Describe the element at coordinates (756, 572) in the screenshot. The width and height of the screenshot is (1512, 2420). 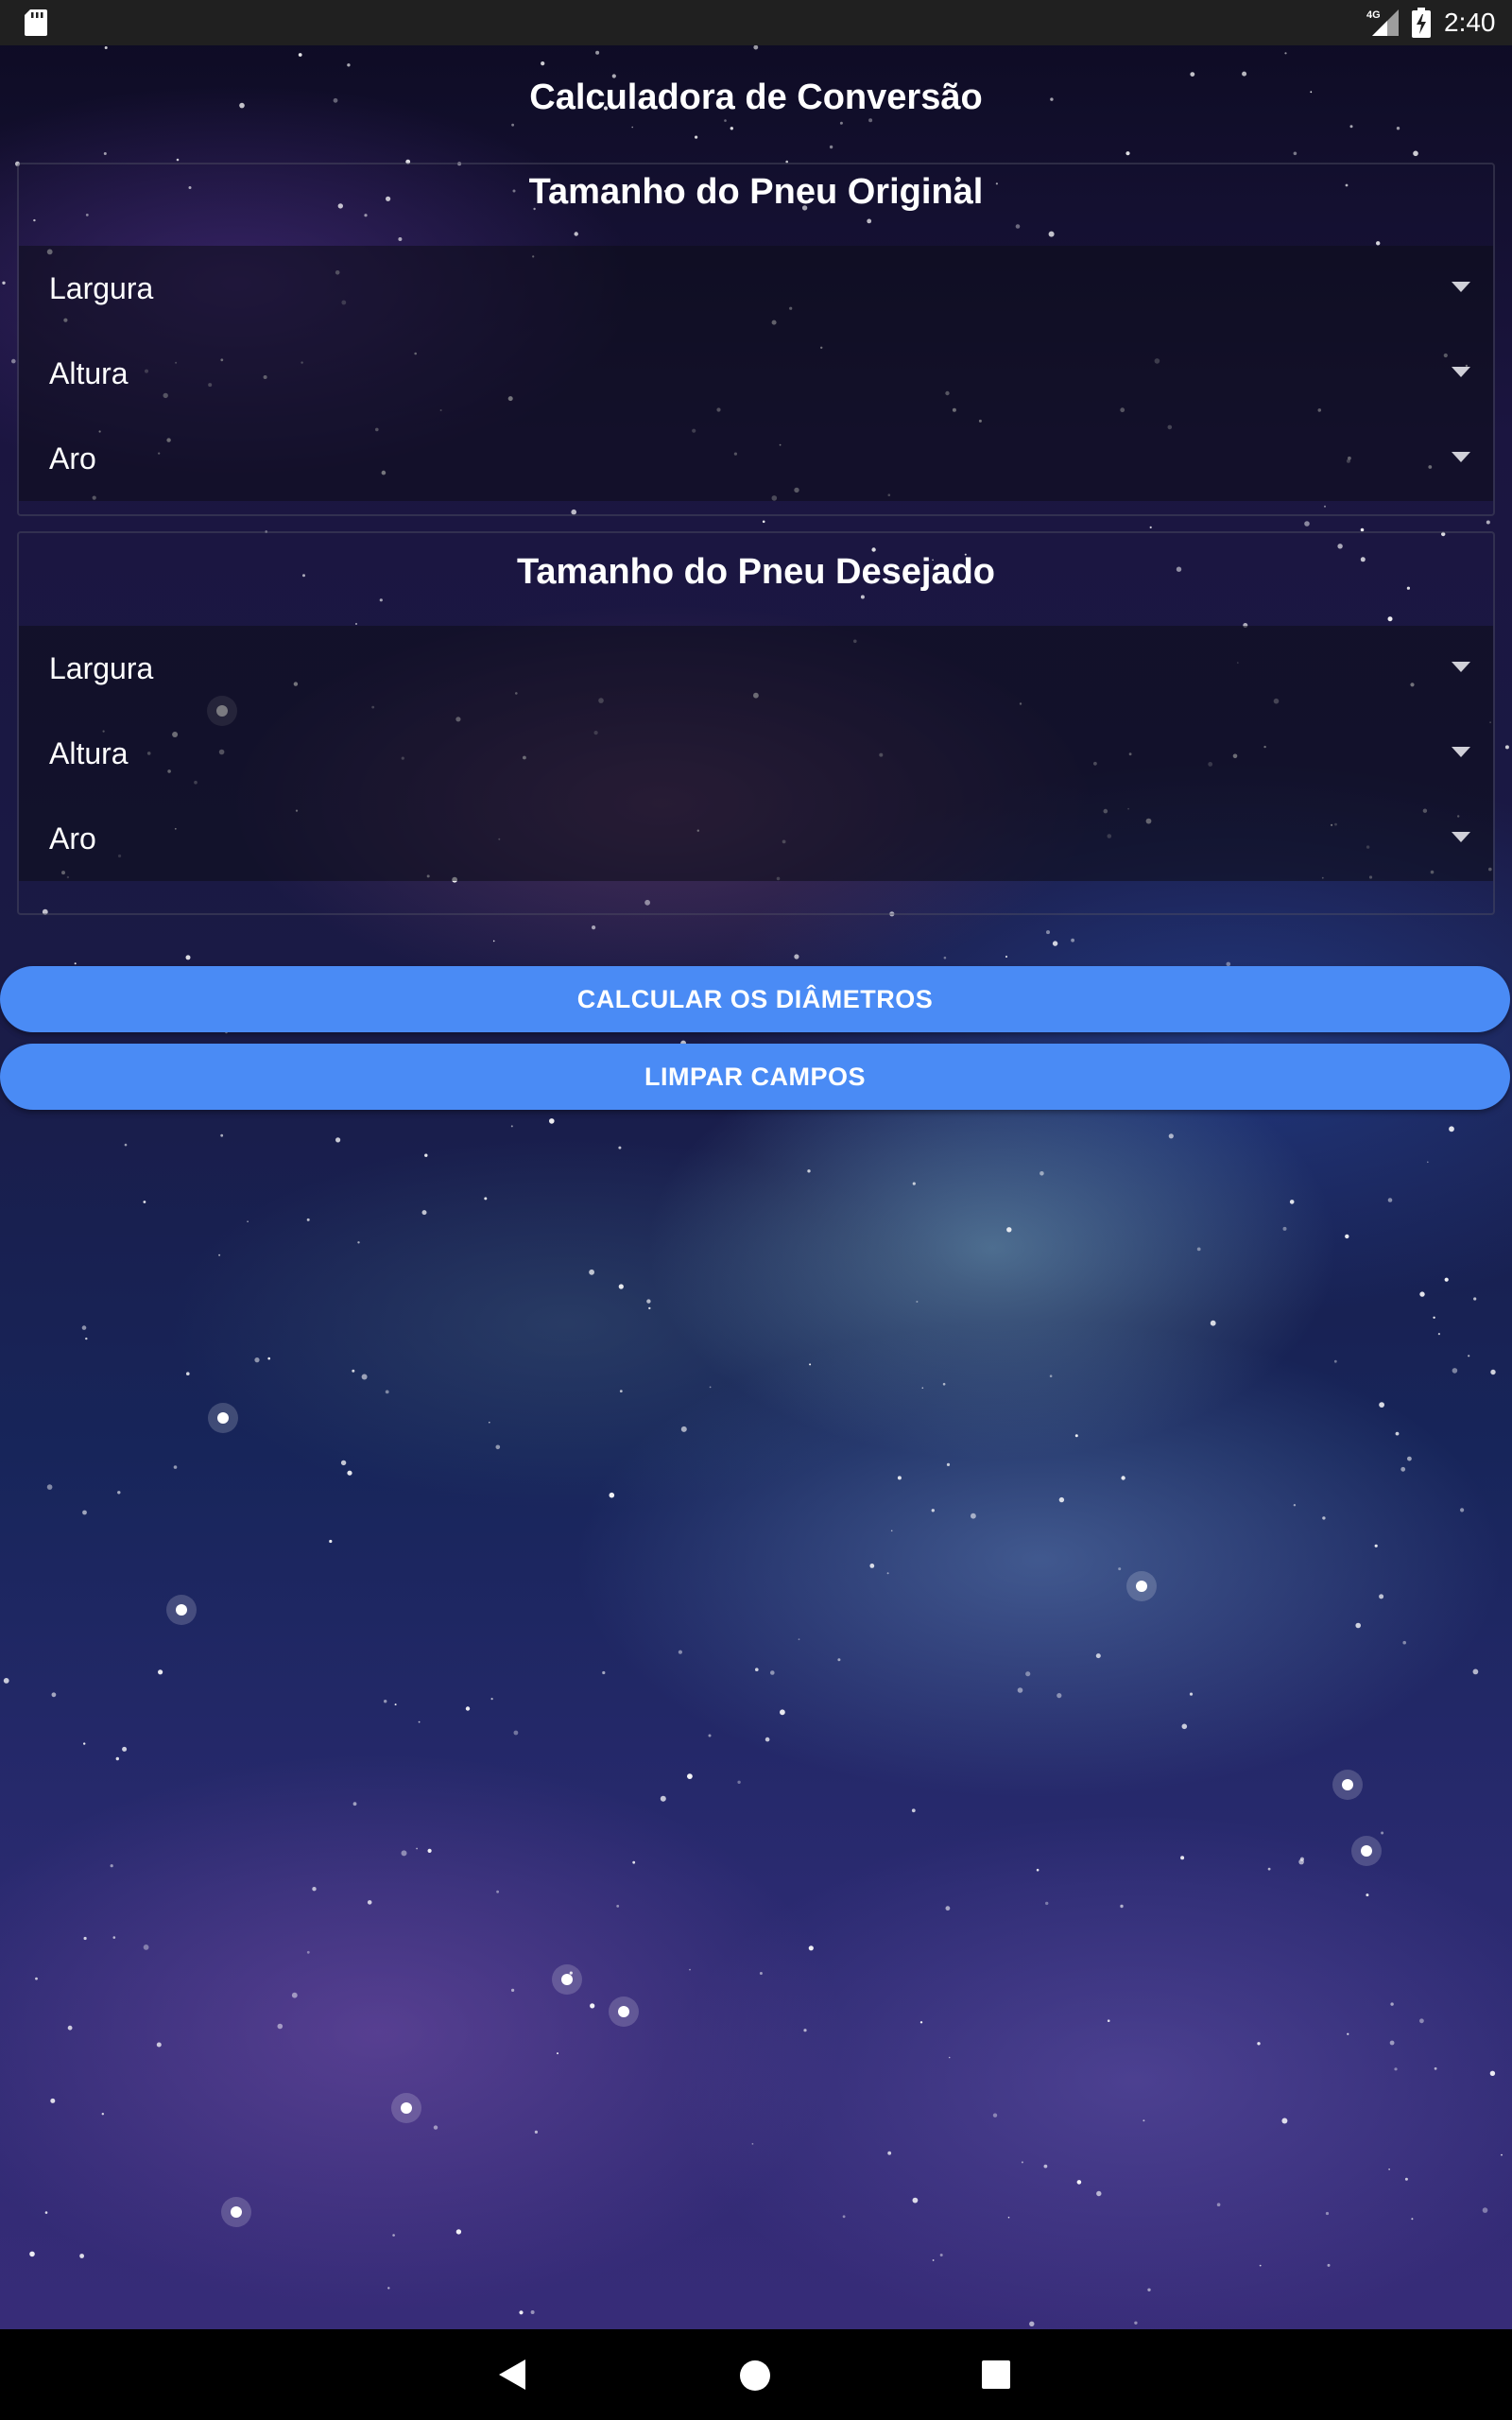
I see `desired-section-title: Tamanho do Pneu Desejado` at that location.